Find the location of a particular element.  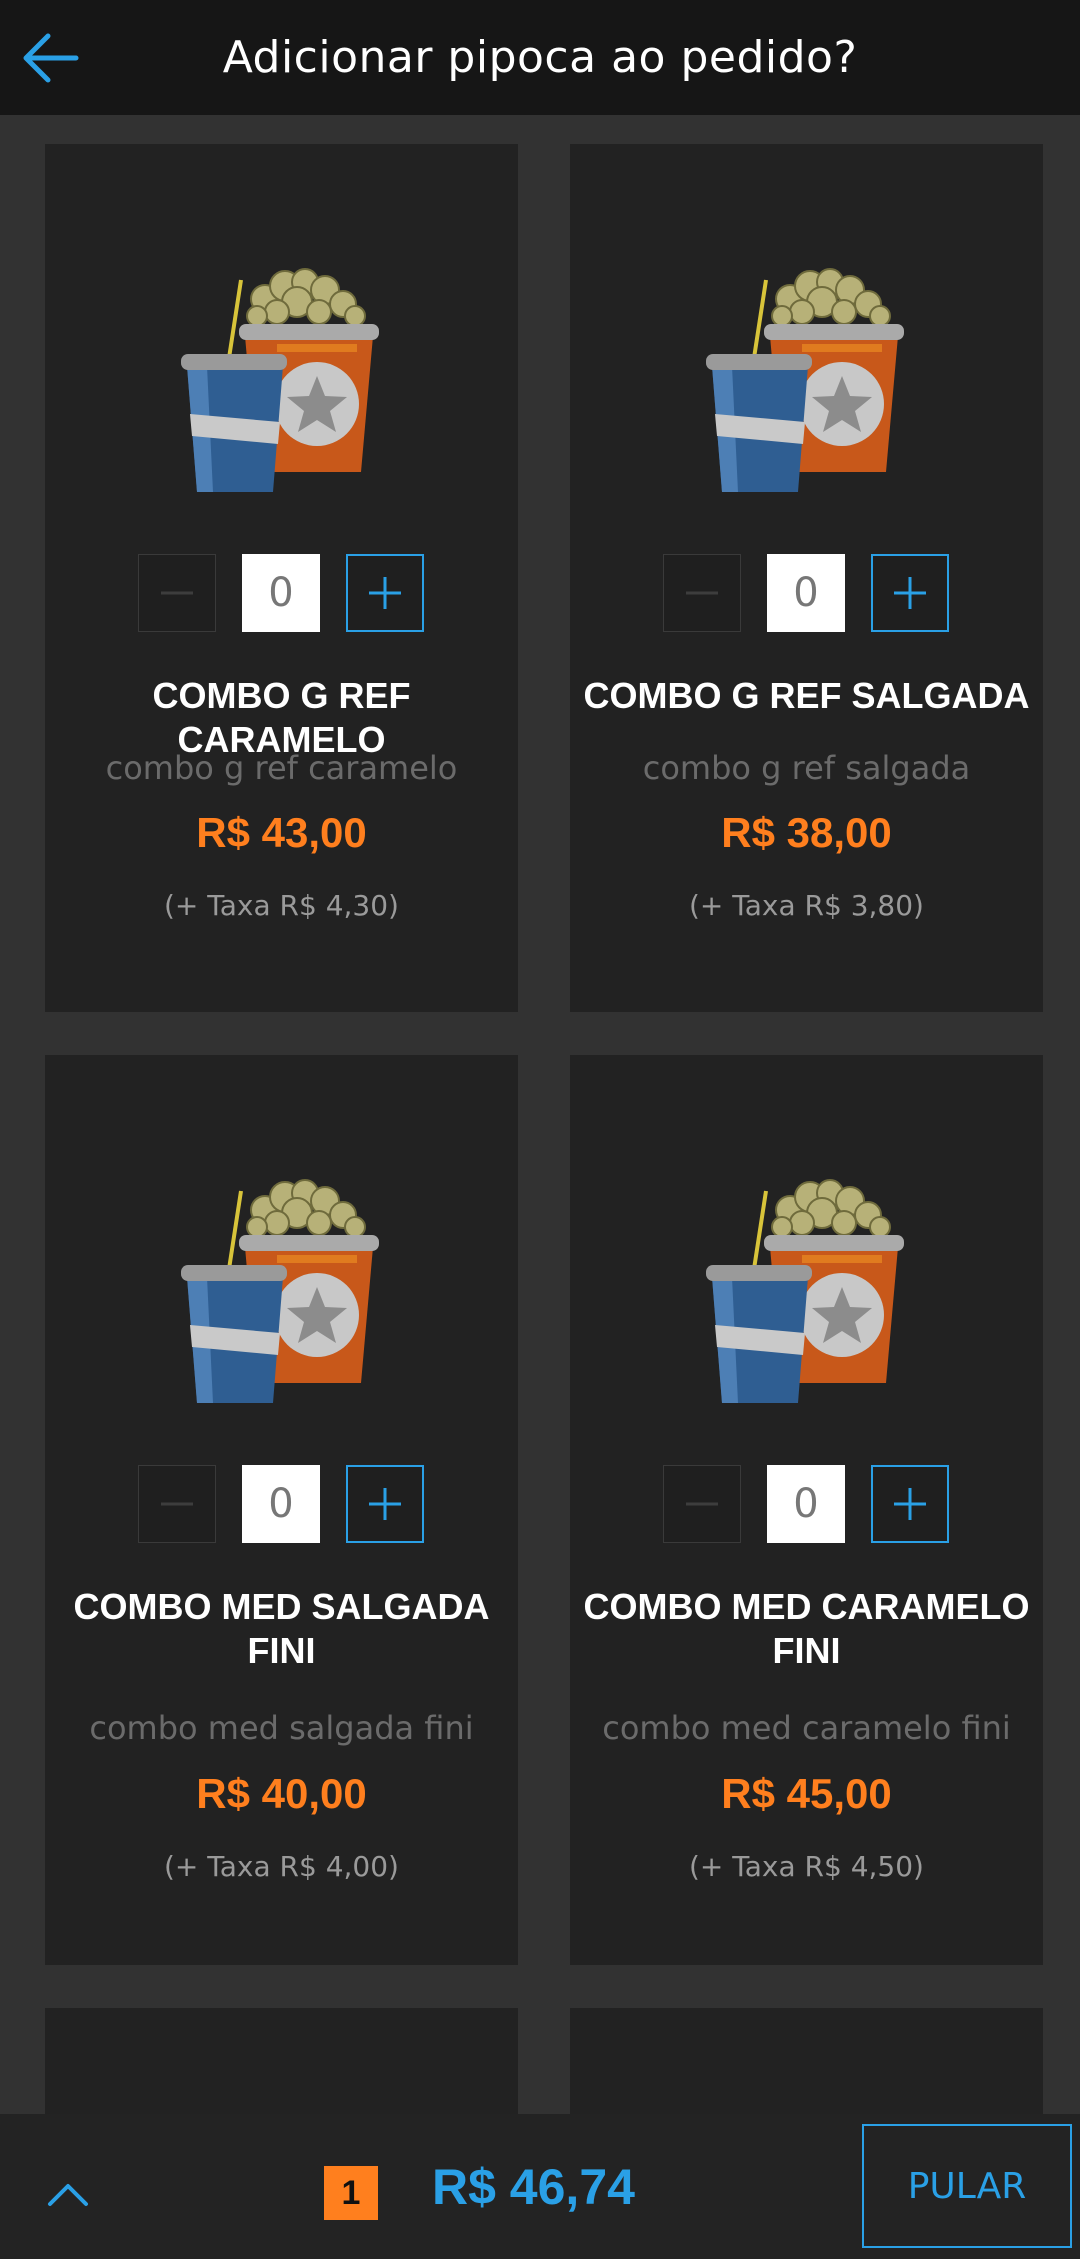

product-fee: (+ Taxa R$ 3,80) is located at coordinates (806, 905).